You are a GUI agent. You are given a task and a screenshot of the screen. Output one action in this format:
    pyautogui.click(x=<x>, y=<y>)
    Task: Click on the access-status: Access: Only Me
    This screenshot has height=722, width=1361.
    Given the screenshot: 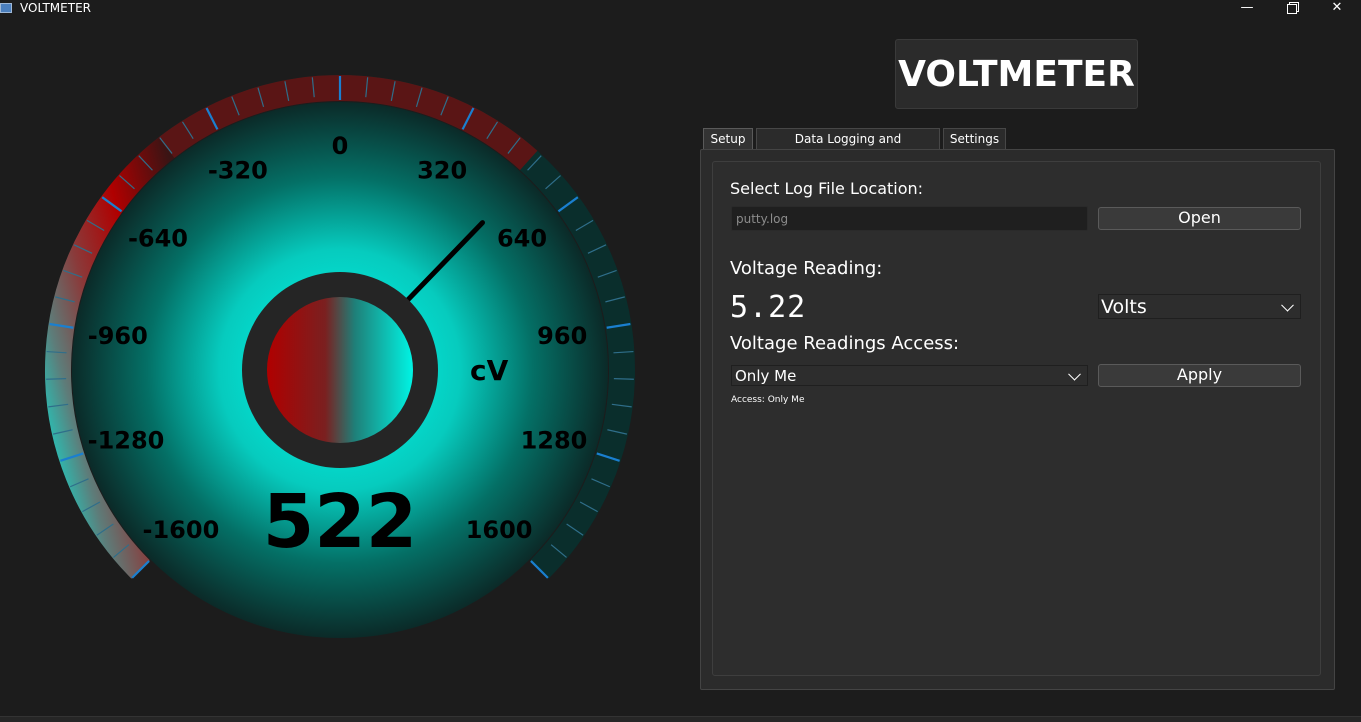 What is the action you would take?
    pyautogui.click(x=768, y=400)
    